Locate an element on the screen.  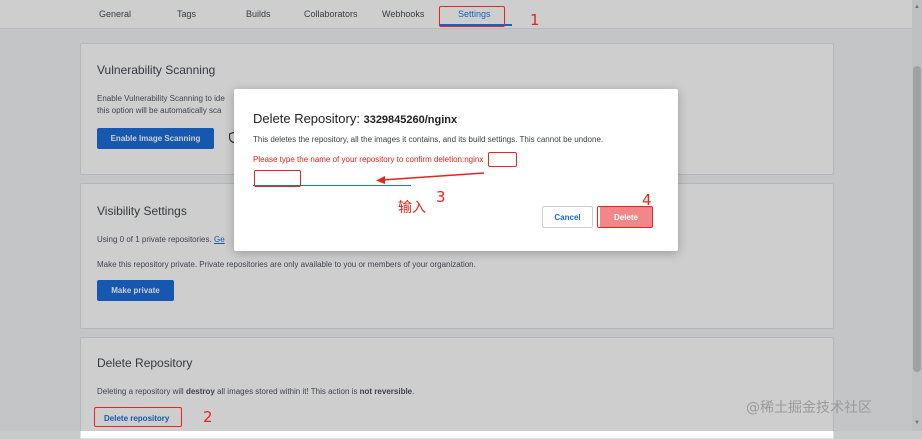
dialog-title-text: Delete Repository: is located at coordinates (306, 118).